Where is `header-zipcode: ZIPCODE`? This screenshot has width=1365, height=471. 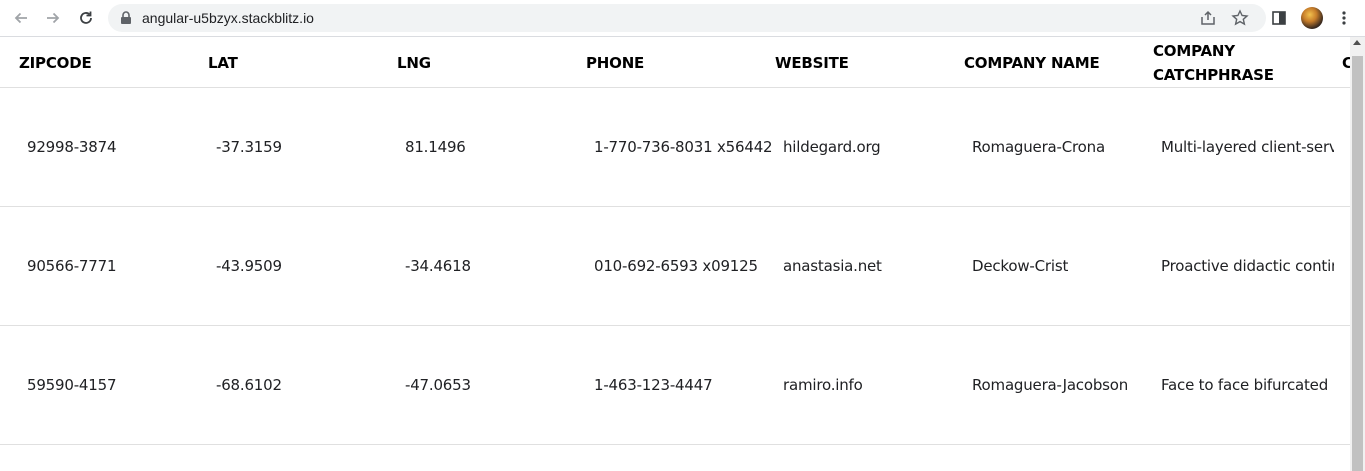
header-zipcode: ZIPCODE is located at coordinates (55, 63).